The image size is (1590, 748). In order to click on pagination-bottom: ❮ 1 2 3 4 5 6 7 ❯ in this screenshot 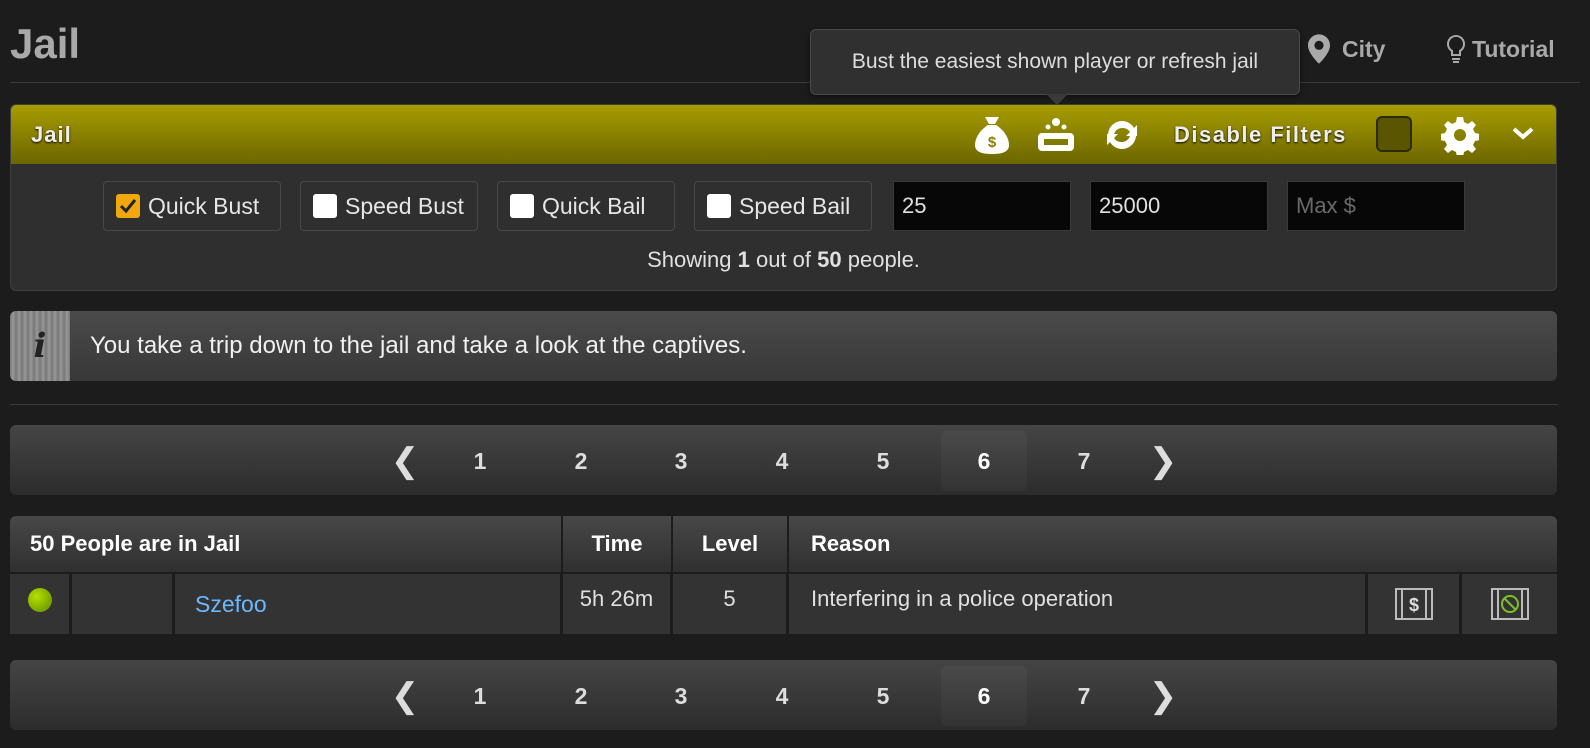, I will do `click(783, 695)`.